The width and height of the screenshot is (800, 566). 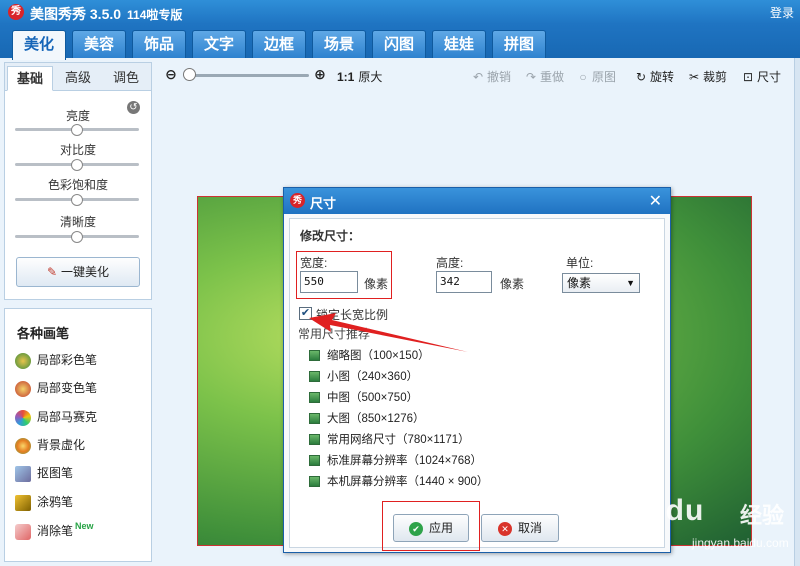 I want to click on app-name: 美图秀秀 3.5.0, so click(x=76, y=14).